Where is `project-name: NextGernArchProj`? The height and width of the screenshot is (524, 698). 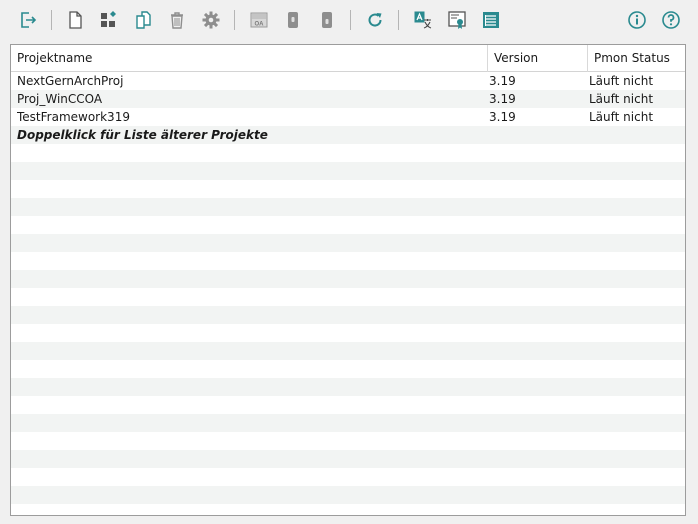 project-name: NextGernArchProj is located at coordinates (70, 81).